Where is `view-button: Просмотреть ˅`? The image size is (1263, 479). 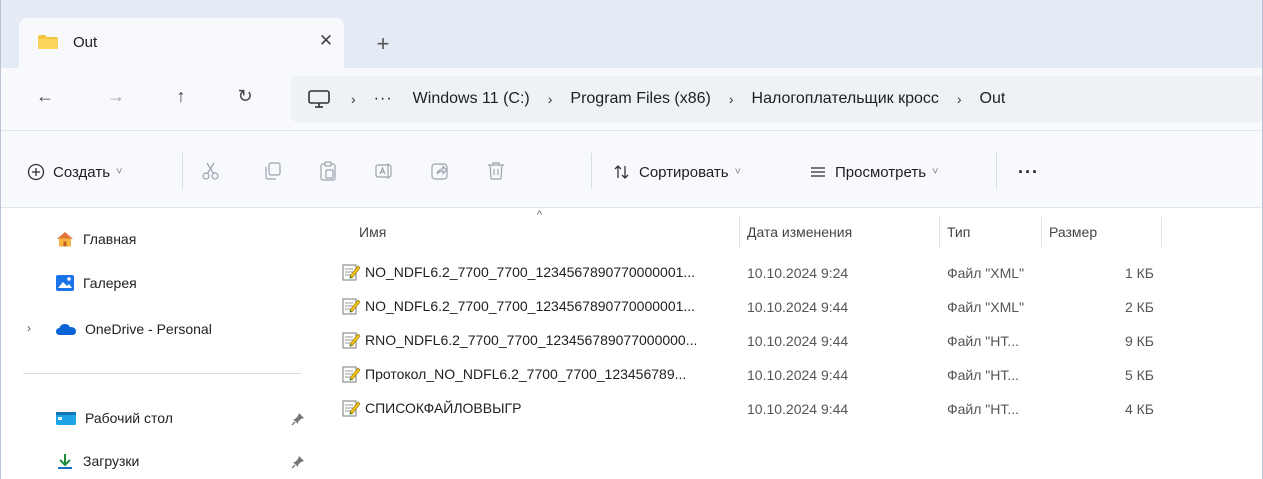
view-button: Просмотреть ˅ is located at coordinates (873, 172).